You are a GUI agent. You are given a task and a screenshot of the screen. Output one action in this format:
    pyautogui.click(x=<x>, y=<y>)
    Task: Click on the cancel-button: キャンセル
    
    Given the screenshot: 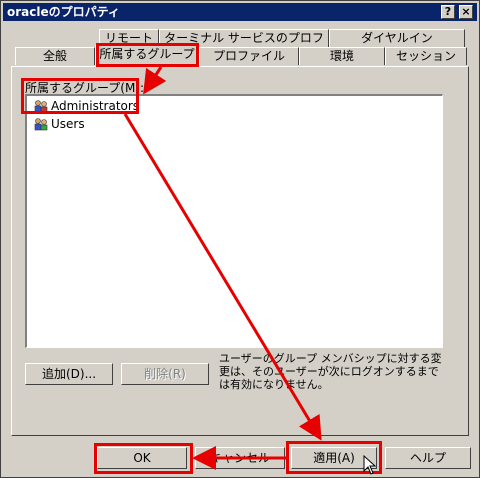 What is the action you would take?
    pyautogui.click(x=240, y=458)
    